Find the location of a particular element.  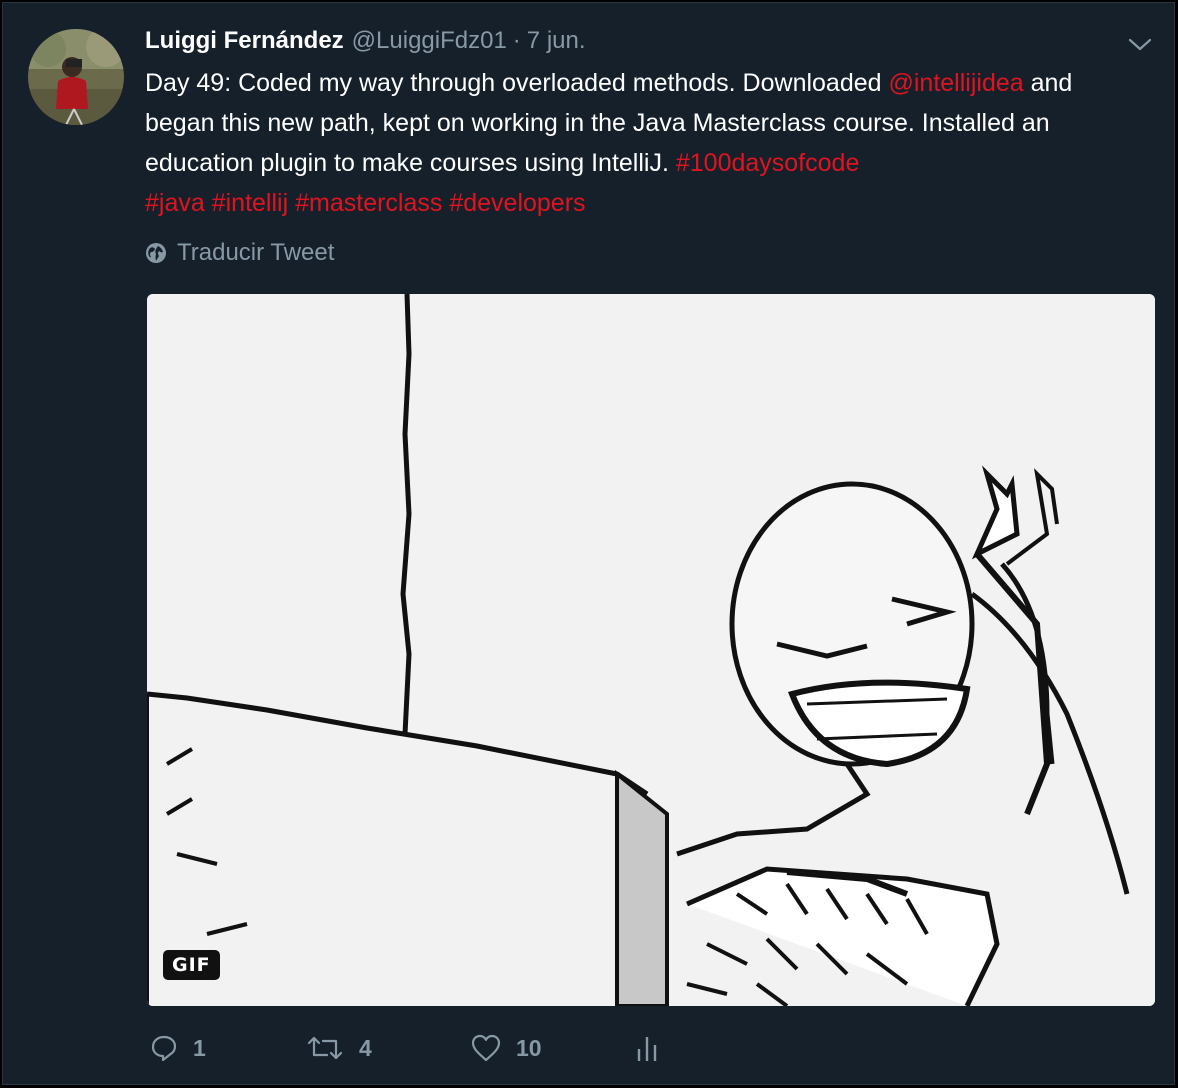

author-handle: @LuiggiFdz01 is located at coordinates (429, 41).